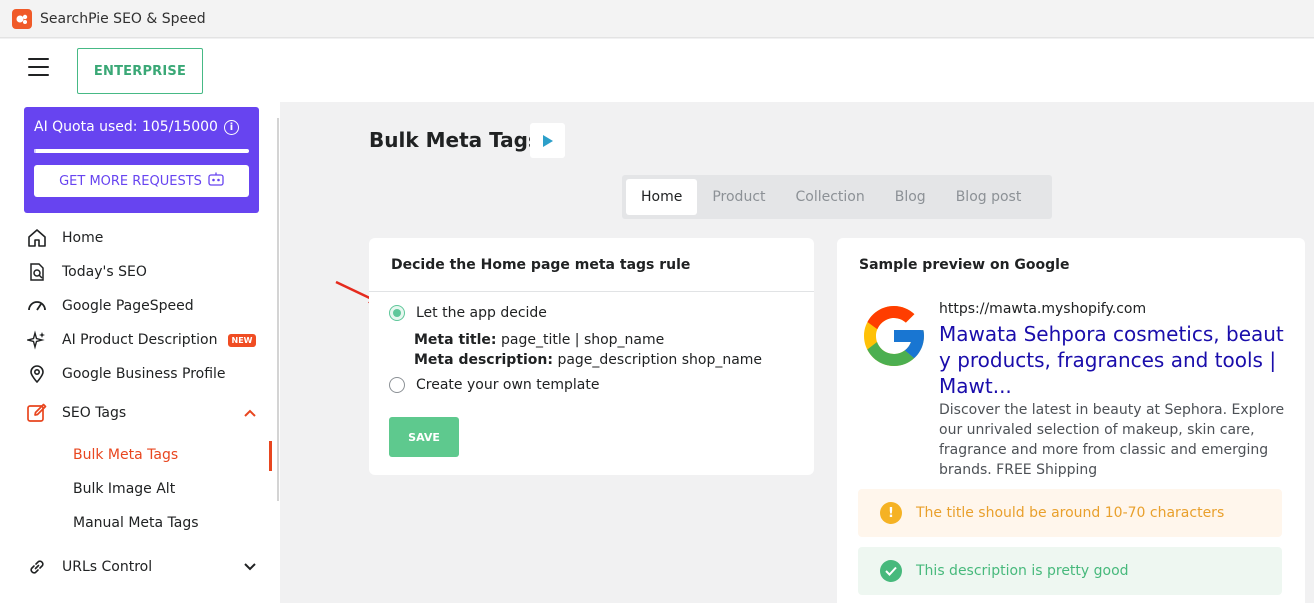  I want to click on sidebar-item-google-pagespeed: Google PageSpeed, so click(110, 306).